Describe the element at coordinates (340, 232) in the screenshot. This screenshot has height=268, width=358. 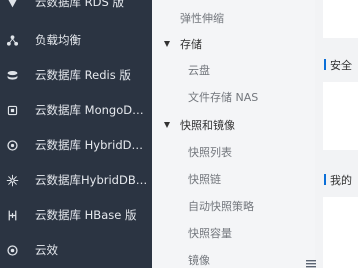
I see `my-card` at that location.